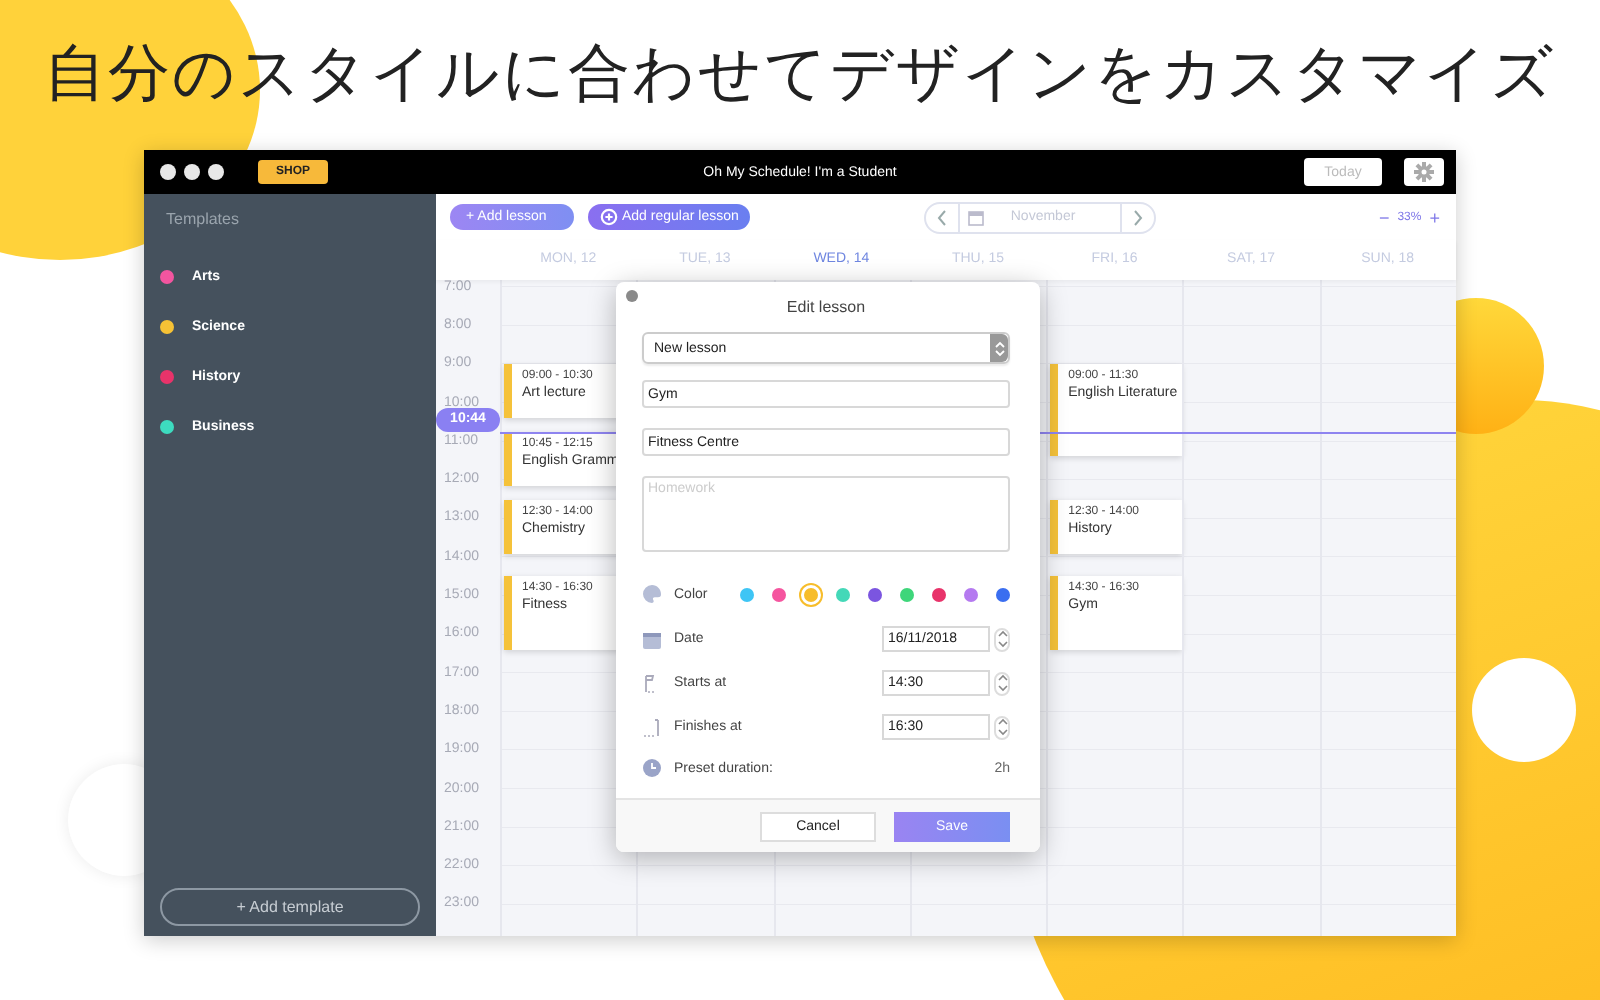 This screenshot has width=1600, height=1000. Describe the element at coordinates (1384, 217) in the screenshot. I see `zoom-out-button: −` at that location.